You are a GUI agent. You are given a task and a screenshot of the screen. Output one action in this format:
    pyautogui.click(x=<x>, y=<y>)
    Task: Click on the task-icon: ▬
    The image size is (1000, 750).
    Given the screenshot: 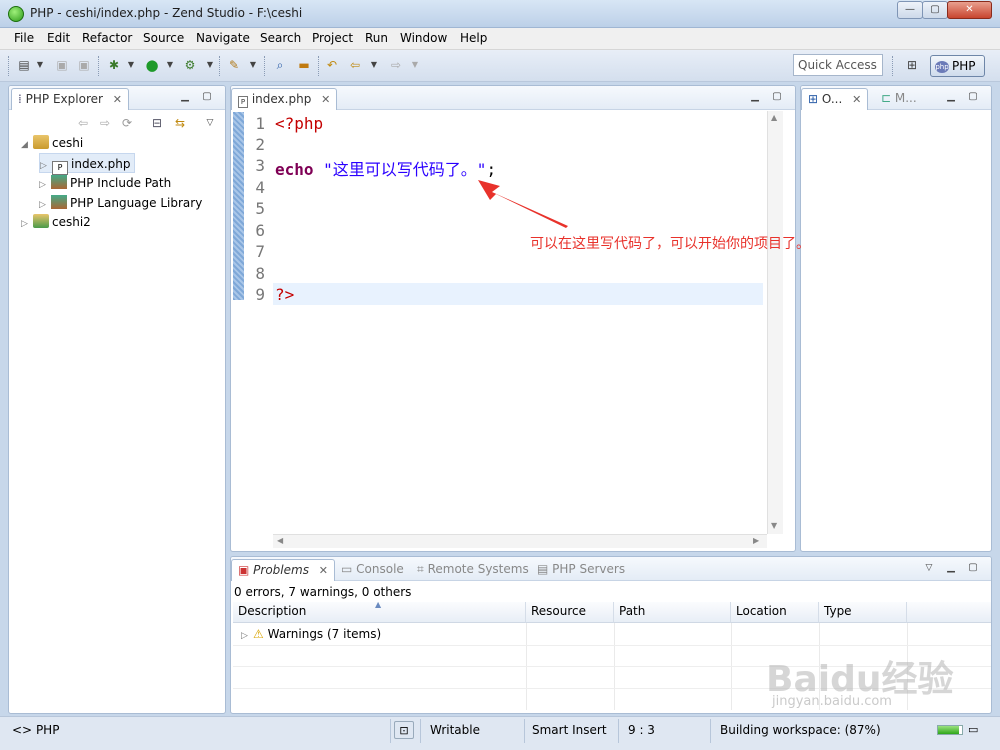 What is the action you would take?
    pyautogui.click(x=304, y=65)
    